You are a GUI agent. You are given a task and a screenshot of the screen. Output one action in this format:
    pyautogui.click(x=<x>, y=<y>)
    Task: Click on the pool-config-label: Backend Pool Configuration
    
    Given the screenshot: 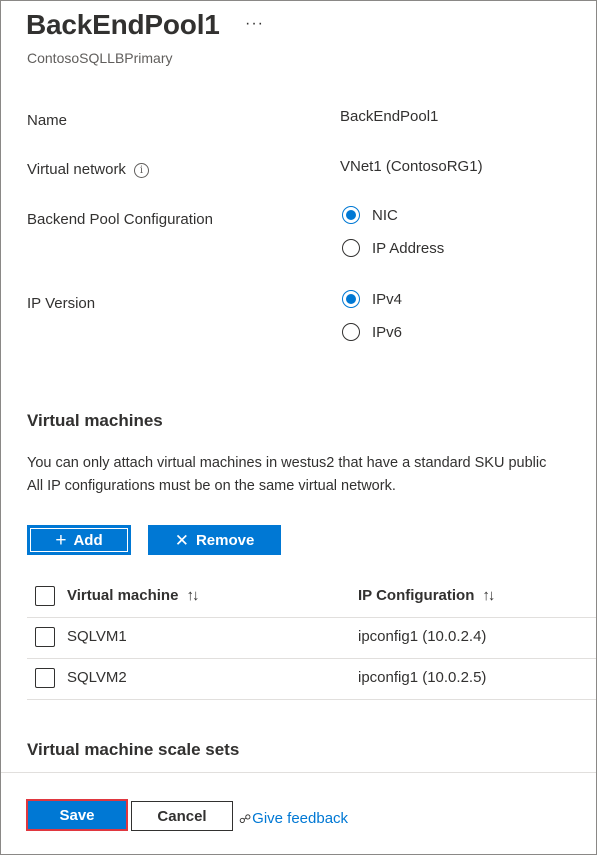 What is the action you would take?
    pyautogui.click(x=120, y=219)
    